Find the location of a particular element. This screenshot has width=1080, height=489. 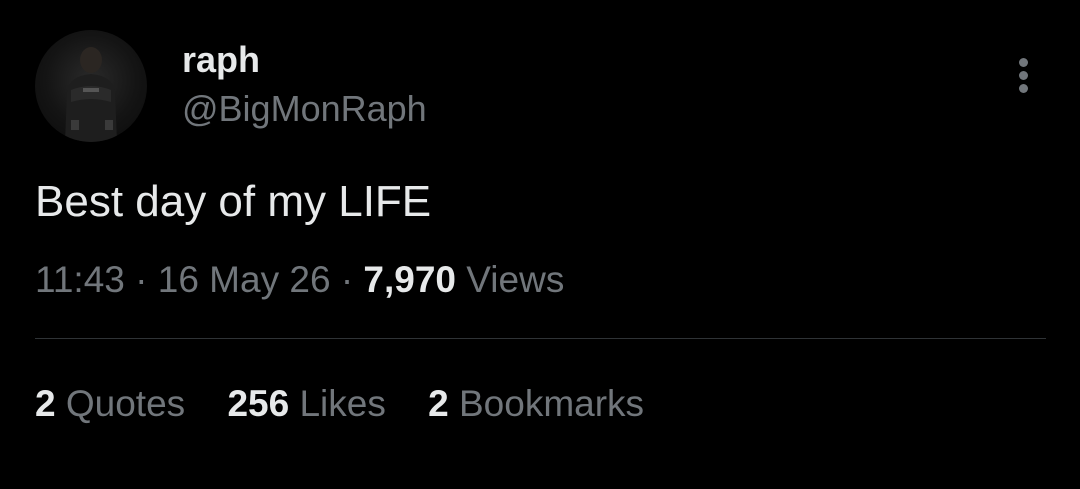

tweet-date: 16 May 26 is located at coordinates (244, 279).